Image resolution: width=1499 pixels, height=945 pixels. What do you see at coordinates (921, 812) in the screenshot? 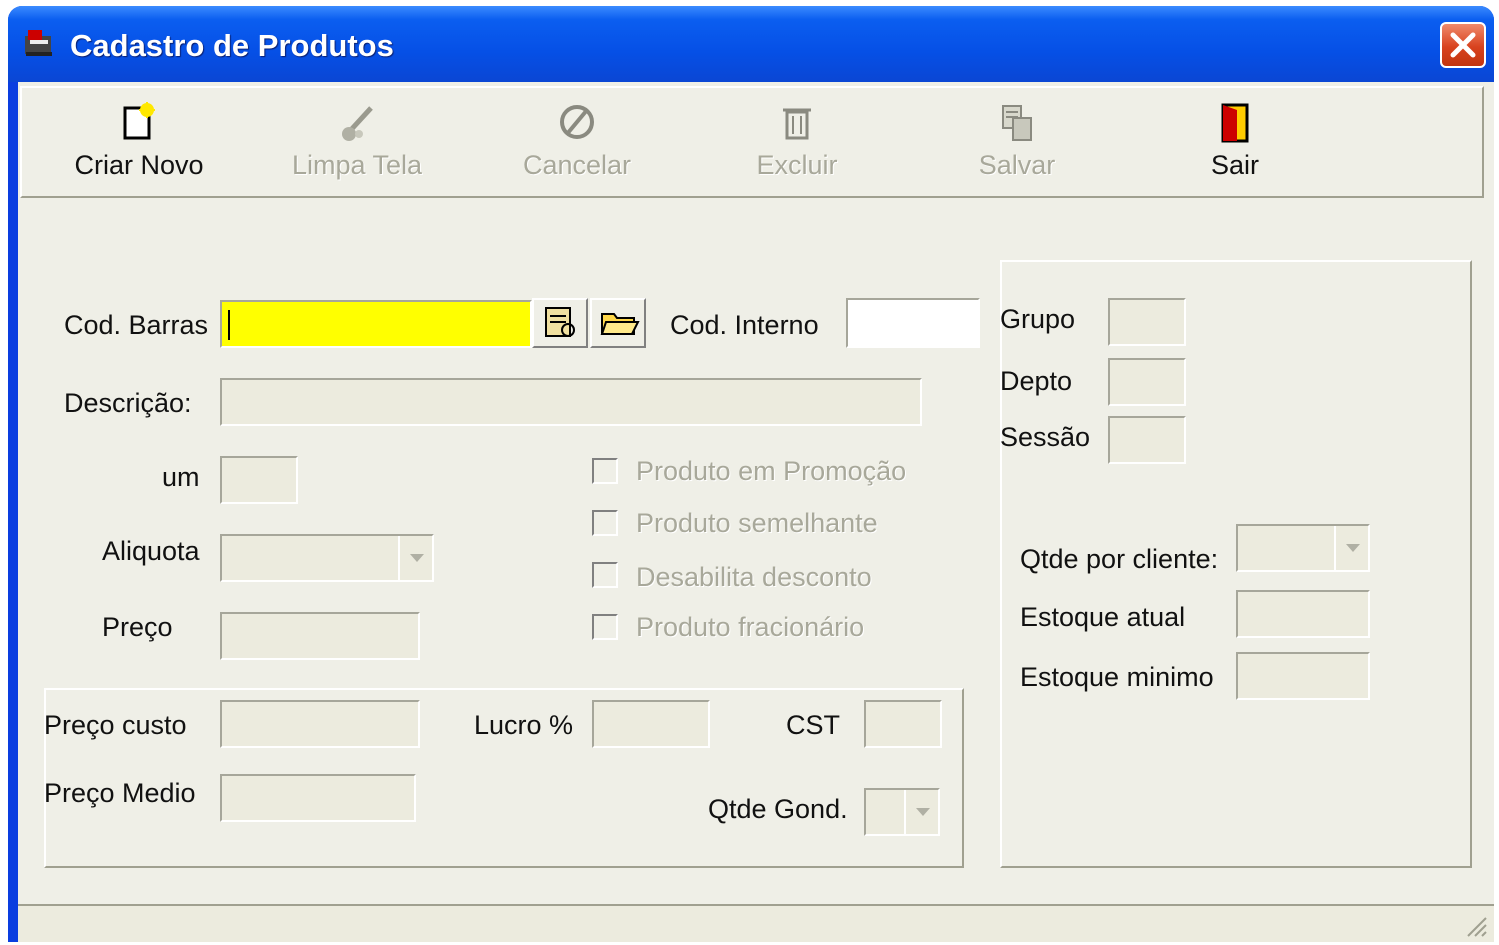
I see `qtde-gond-dropdown-icon` at bounding box center [921, 812].